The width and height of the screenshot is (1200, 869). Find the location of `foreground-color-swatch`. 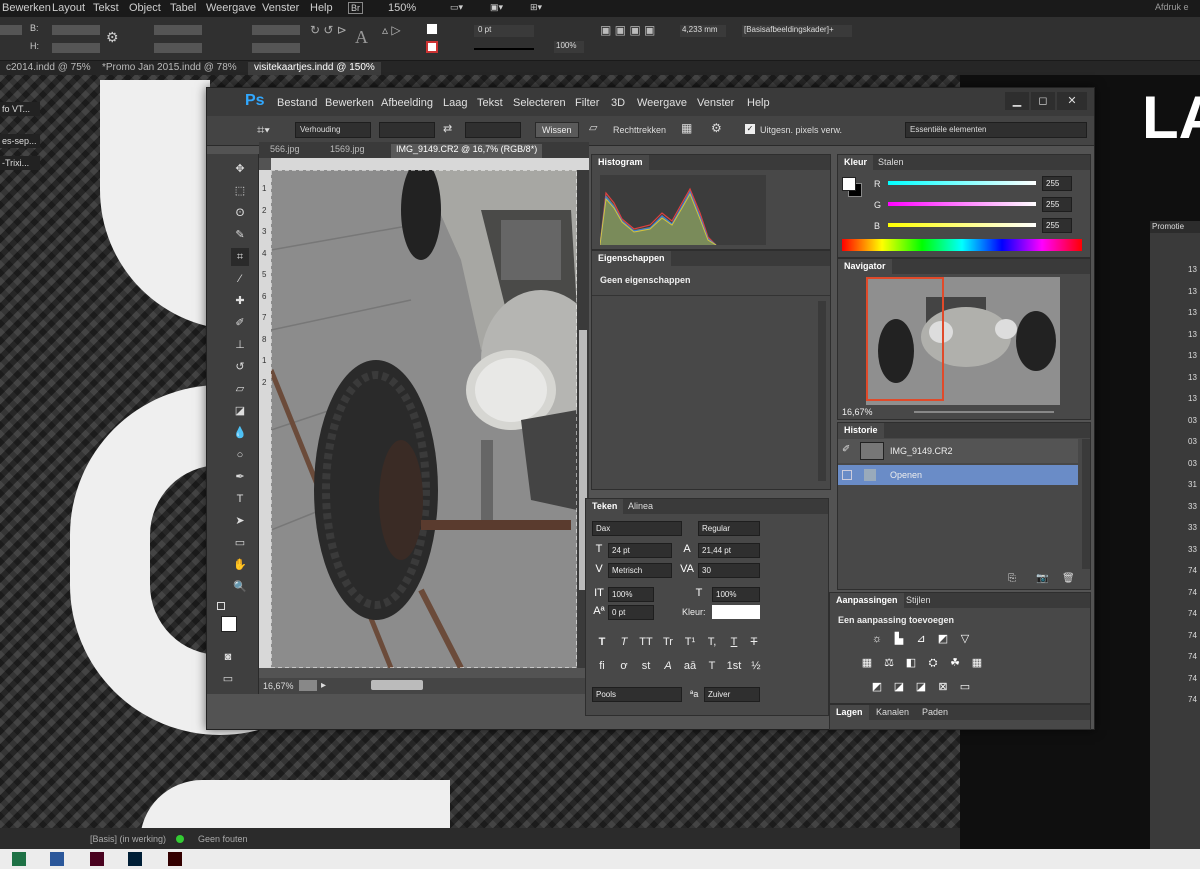

foreground-color-swatch is located at coordinates (229, 624).